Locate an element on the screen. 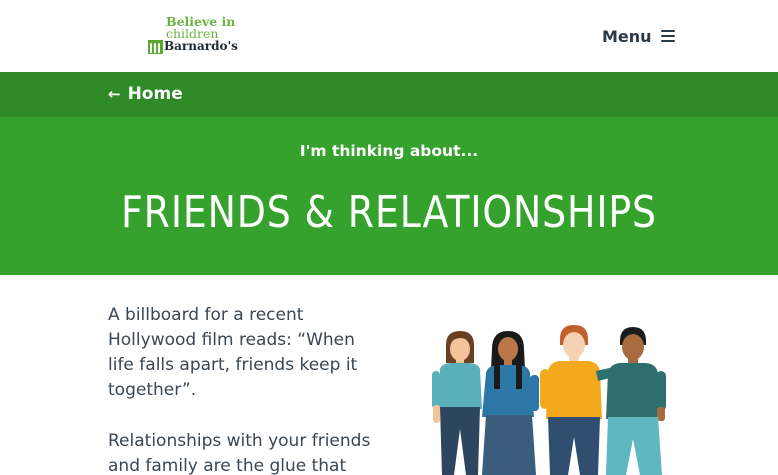  friends-illustration is located at coordinates (549, 400).